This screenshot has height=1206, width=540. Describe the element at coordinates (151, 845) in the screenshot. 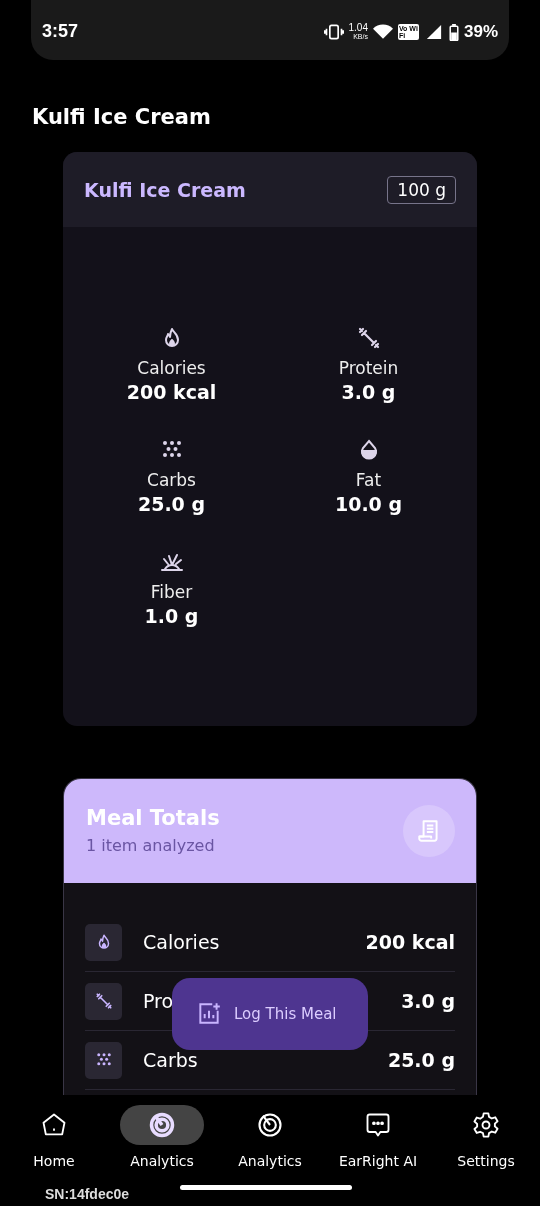

I see `card-subtitle: 1 item analyzed` at that location.